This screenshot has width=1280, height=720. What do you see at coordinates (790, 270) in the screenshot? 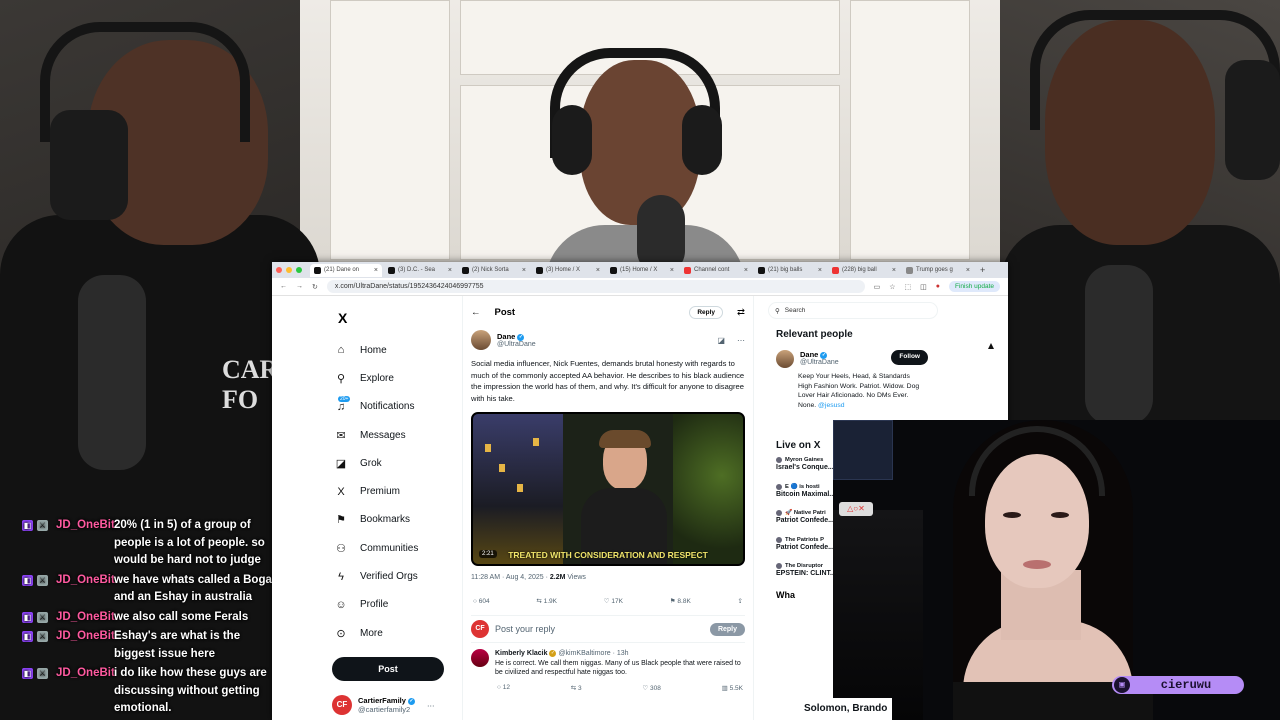
I see `browser-tab: (21) big balls ×` at bounding box center [790, 270].